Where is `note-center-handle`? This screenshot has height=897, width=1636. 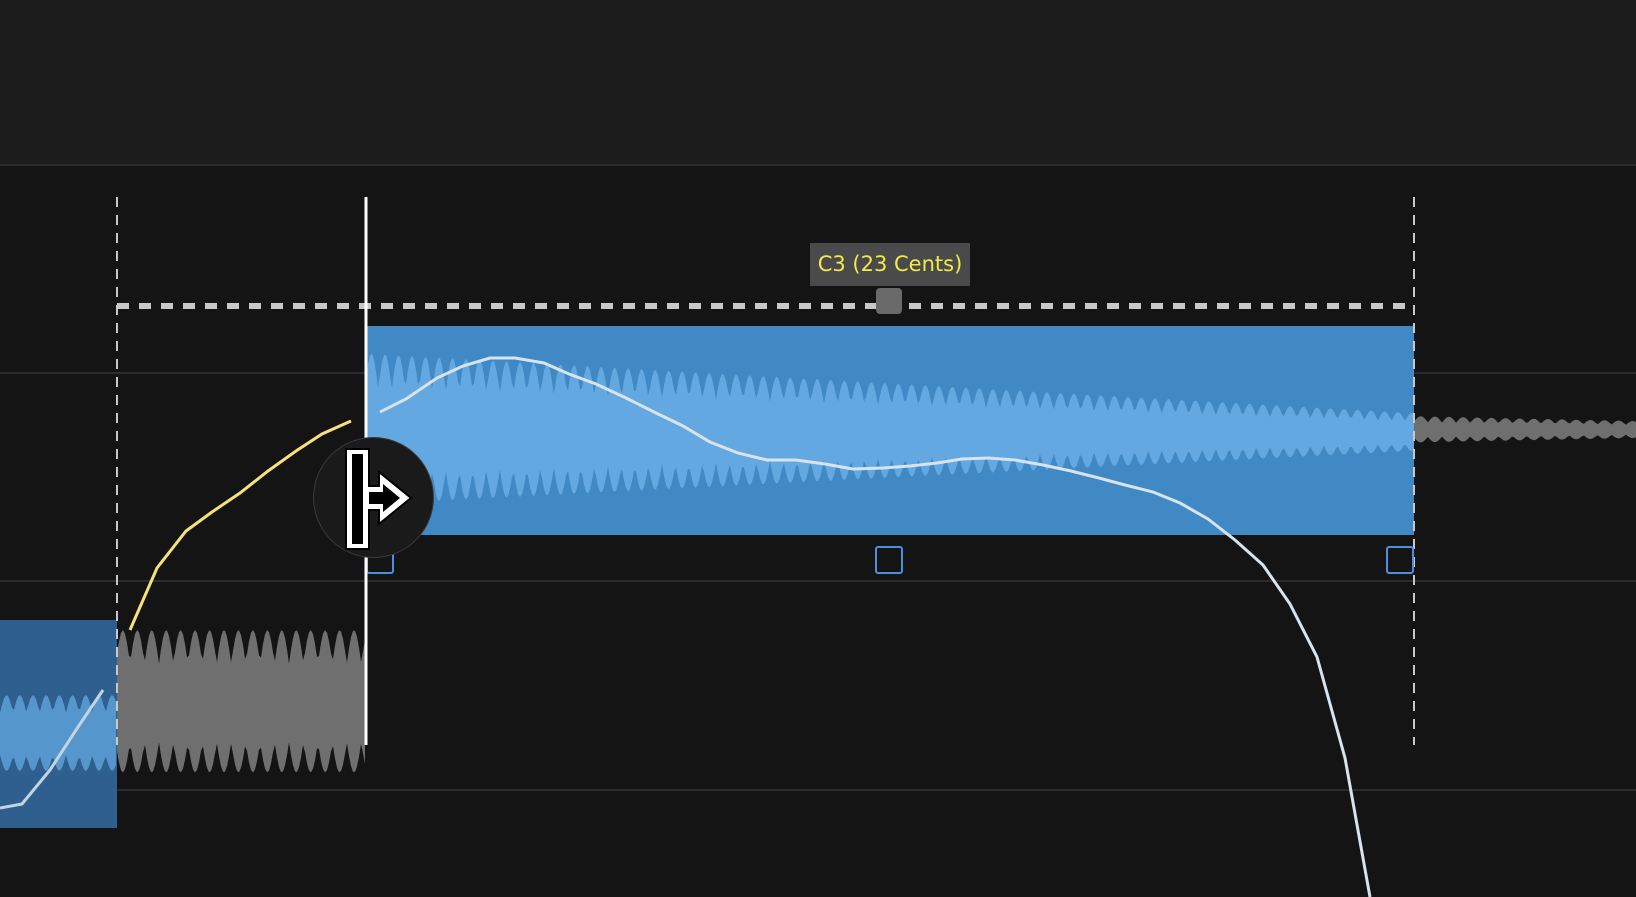
note-center-handle is located at coordinates (889, 560).